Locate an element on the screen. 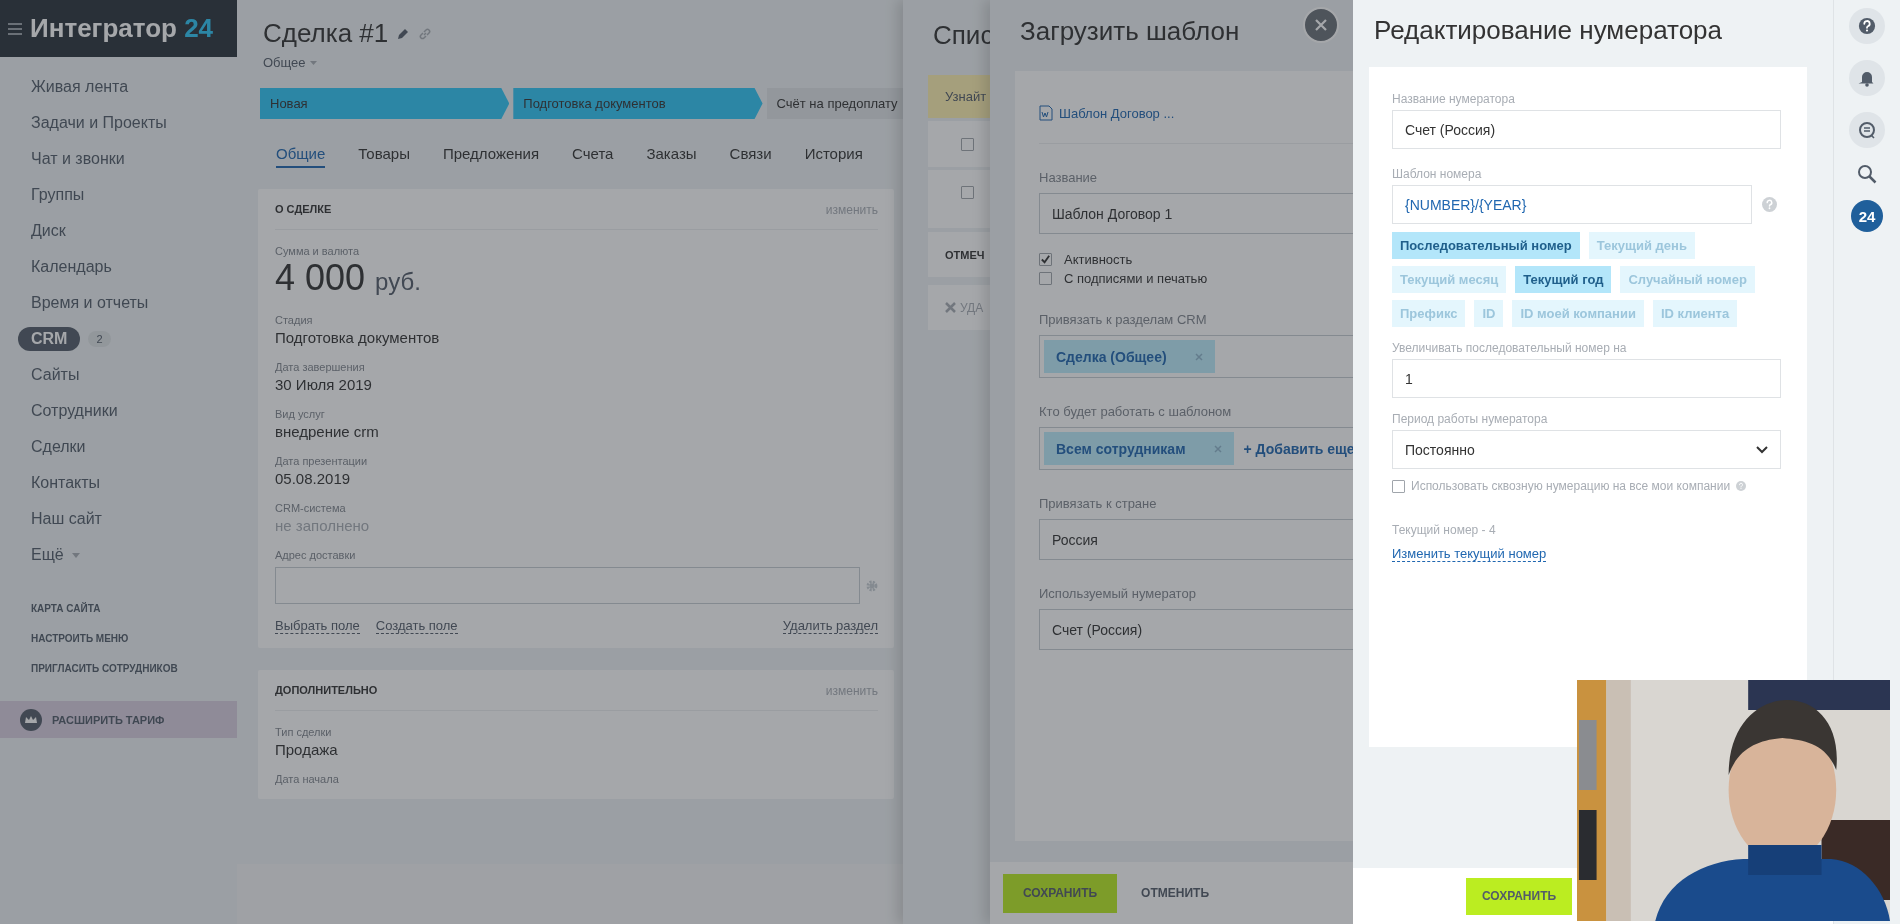 The width and height of the screenshot is (1900, 924). sidebar-item: Группы is located at coordinates (127, 195).